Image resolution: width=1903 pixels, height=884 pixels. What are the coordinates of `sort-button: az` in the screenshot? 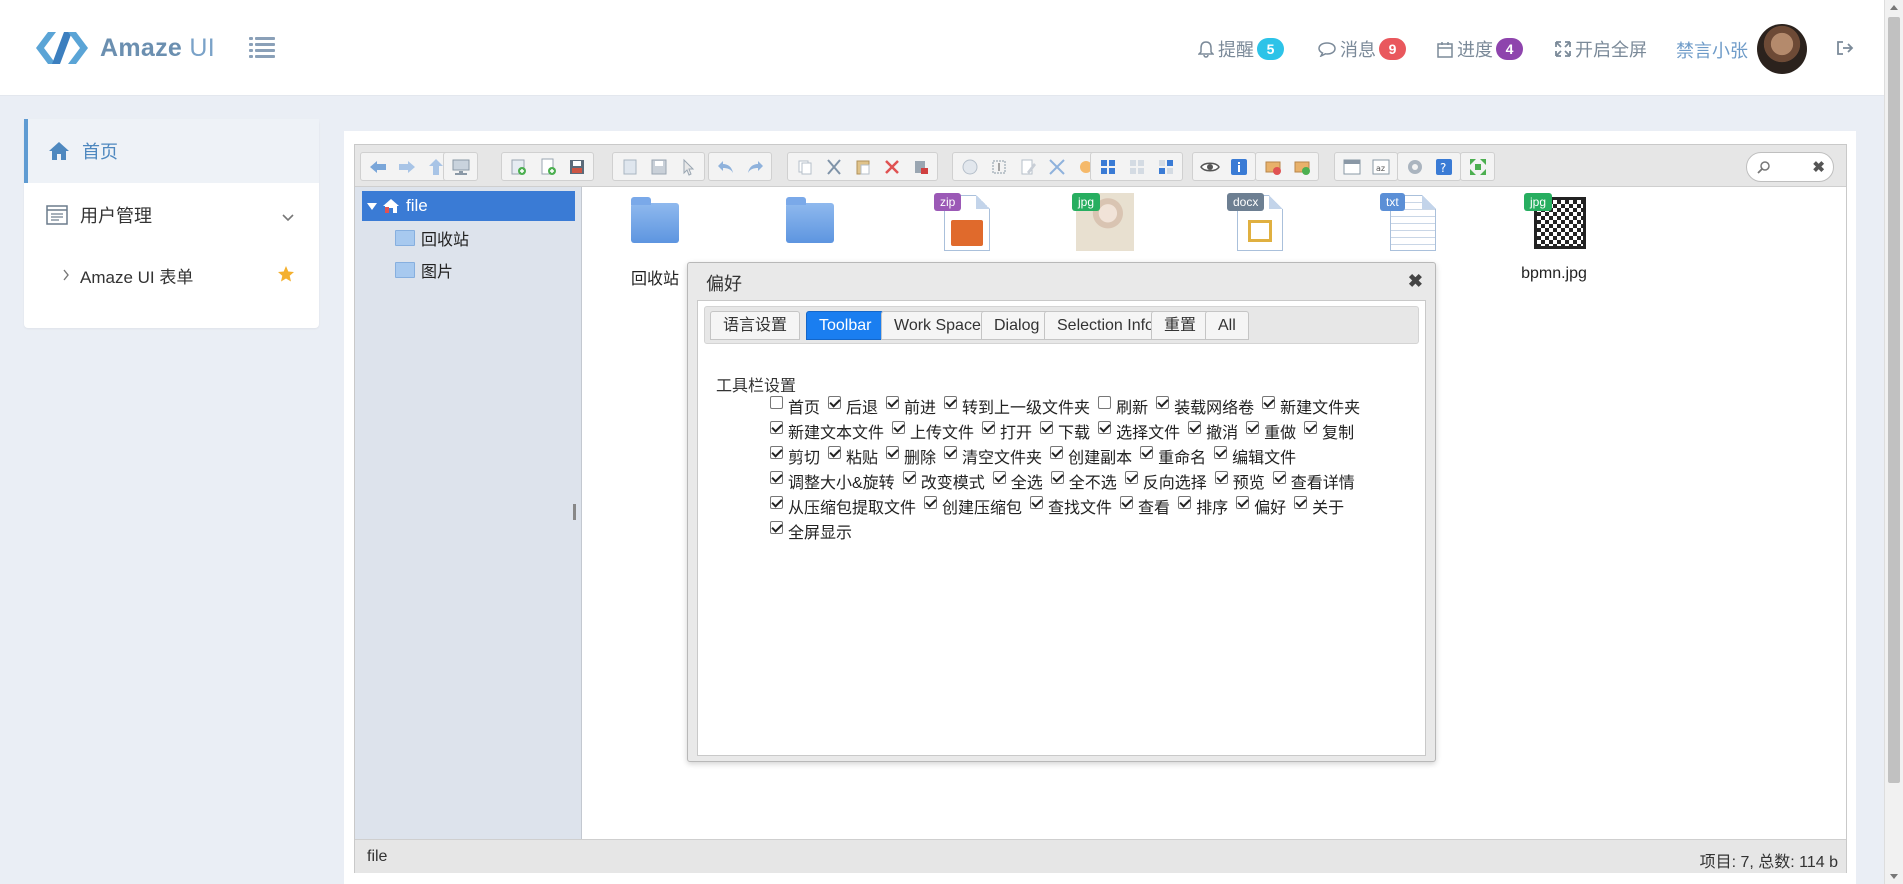 It's located at (1380, 166).